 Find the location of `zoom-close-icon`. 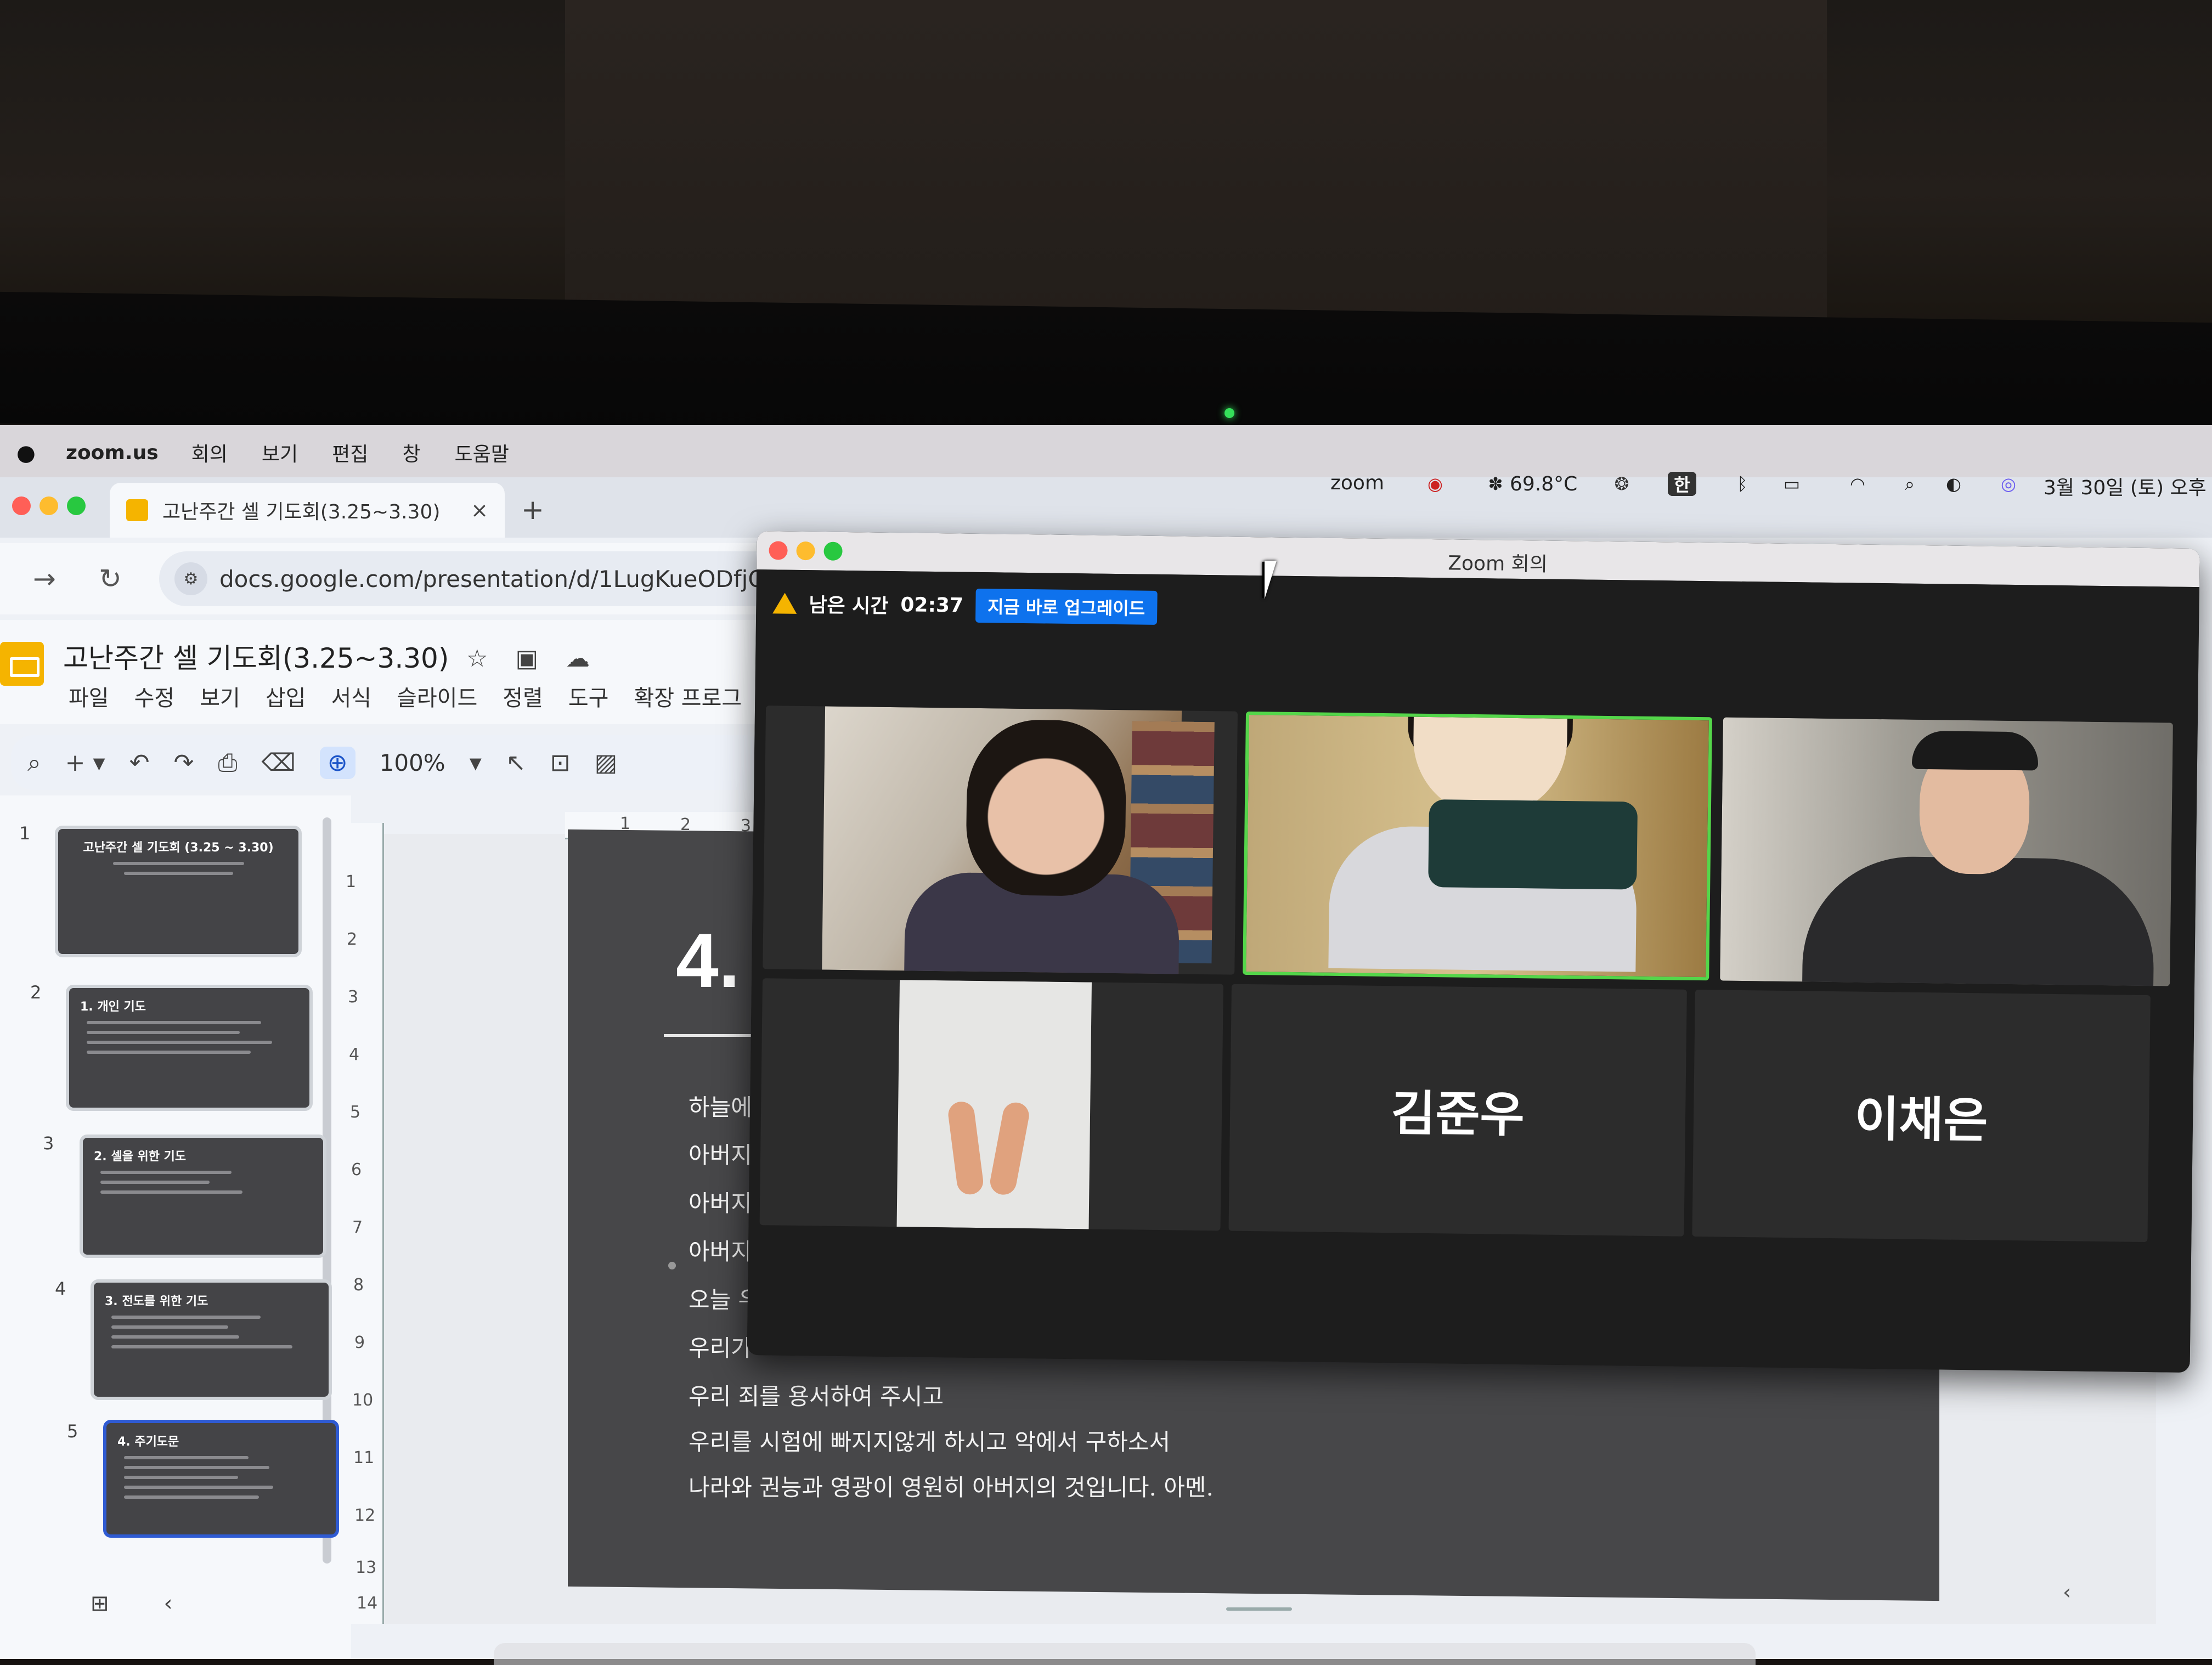

zoom-close-icon is located at coordinates (778, 550).